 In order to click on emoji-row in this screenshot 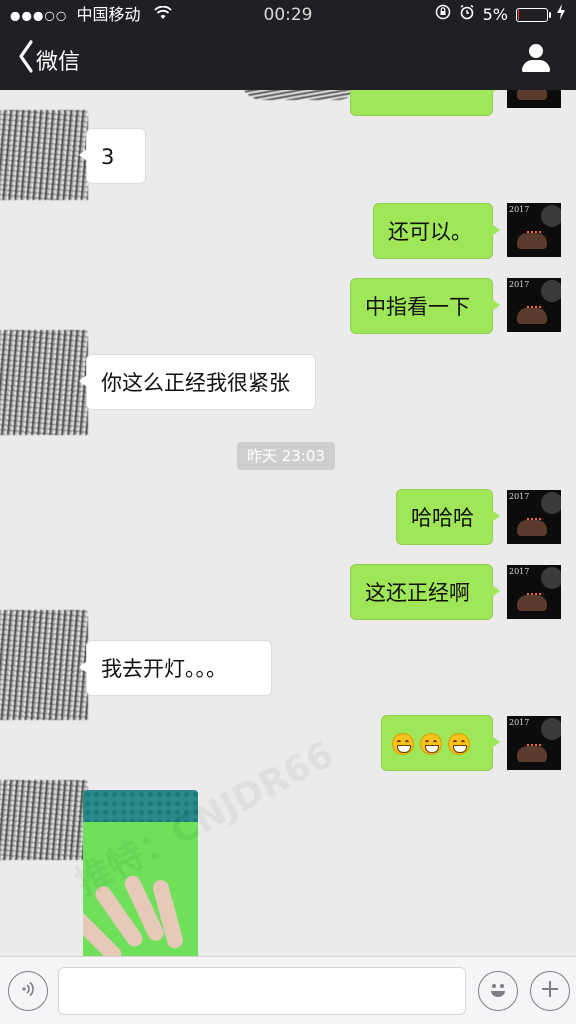, I will do `click(437, 744)`.